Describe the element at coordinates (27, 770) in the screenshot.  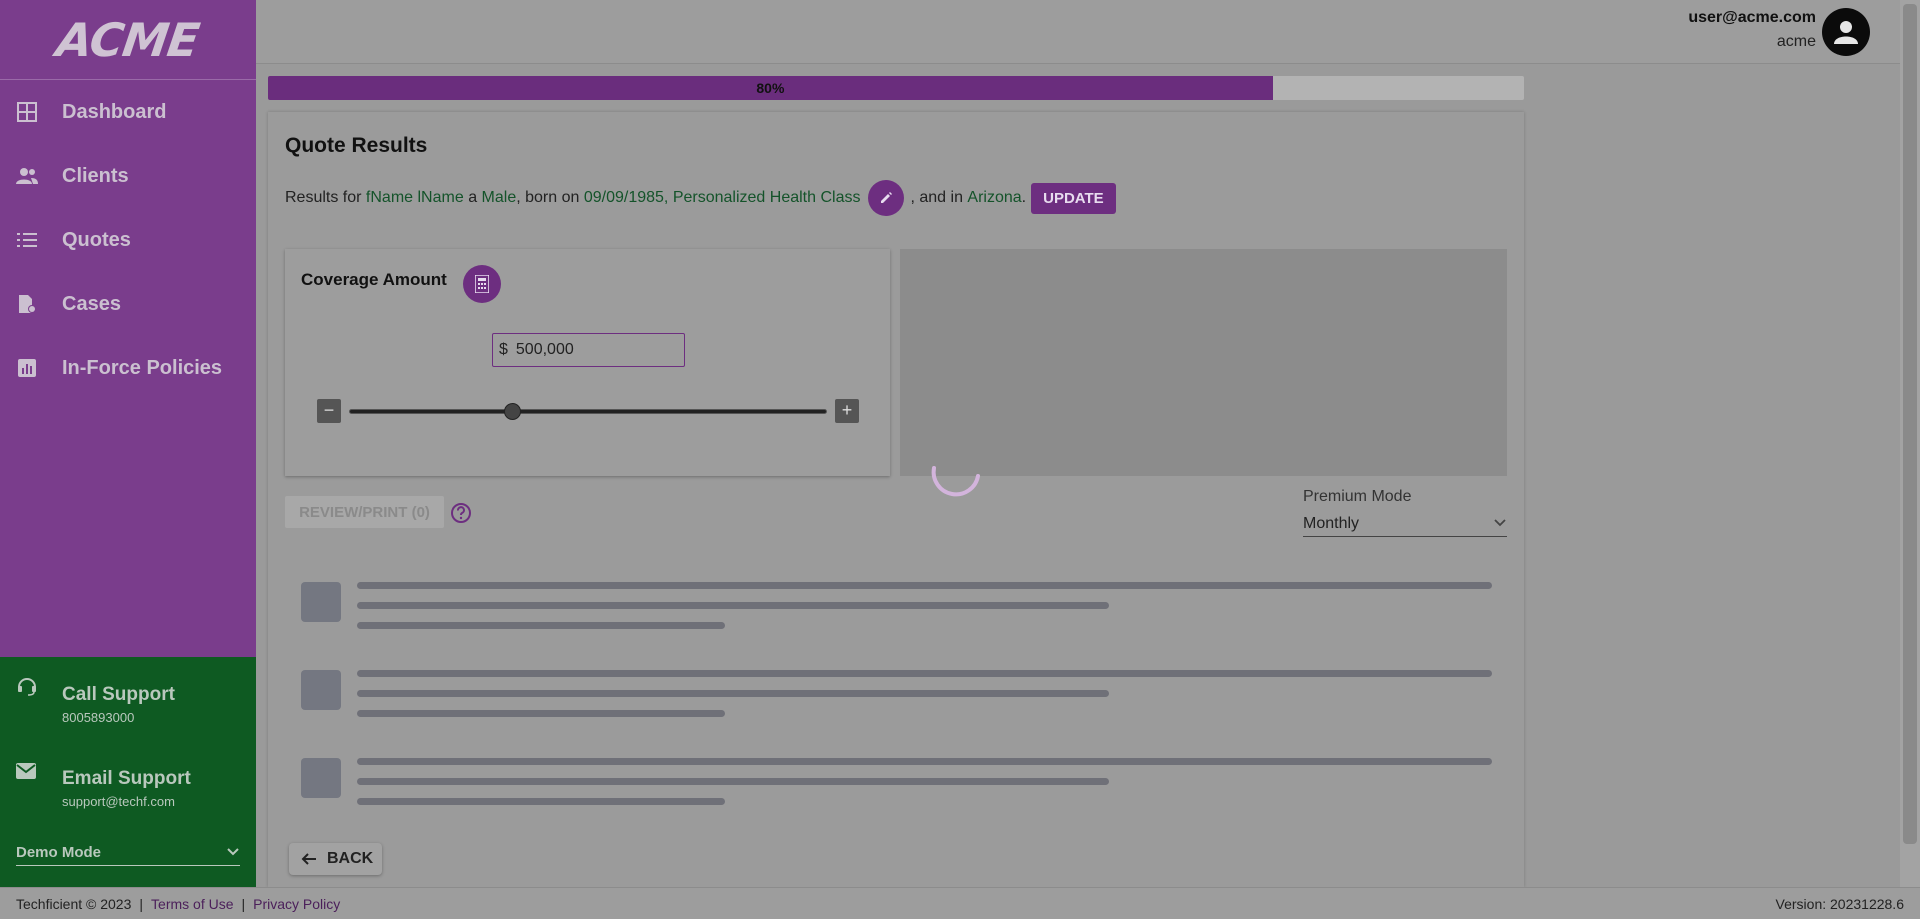
I see `mail-icon` at that location.